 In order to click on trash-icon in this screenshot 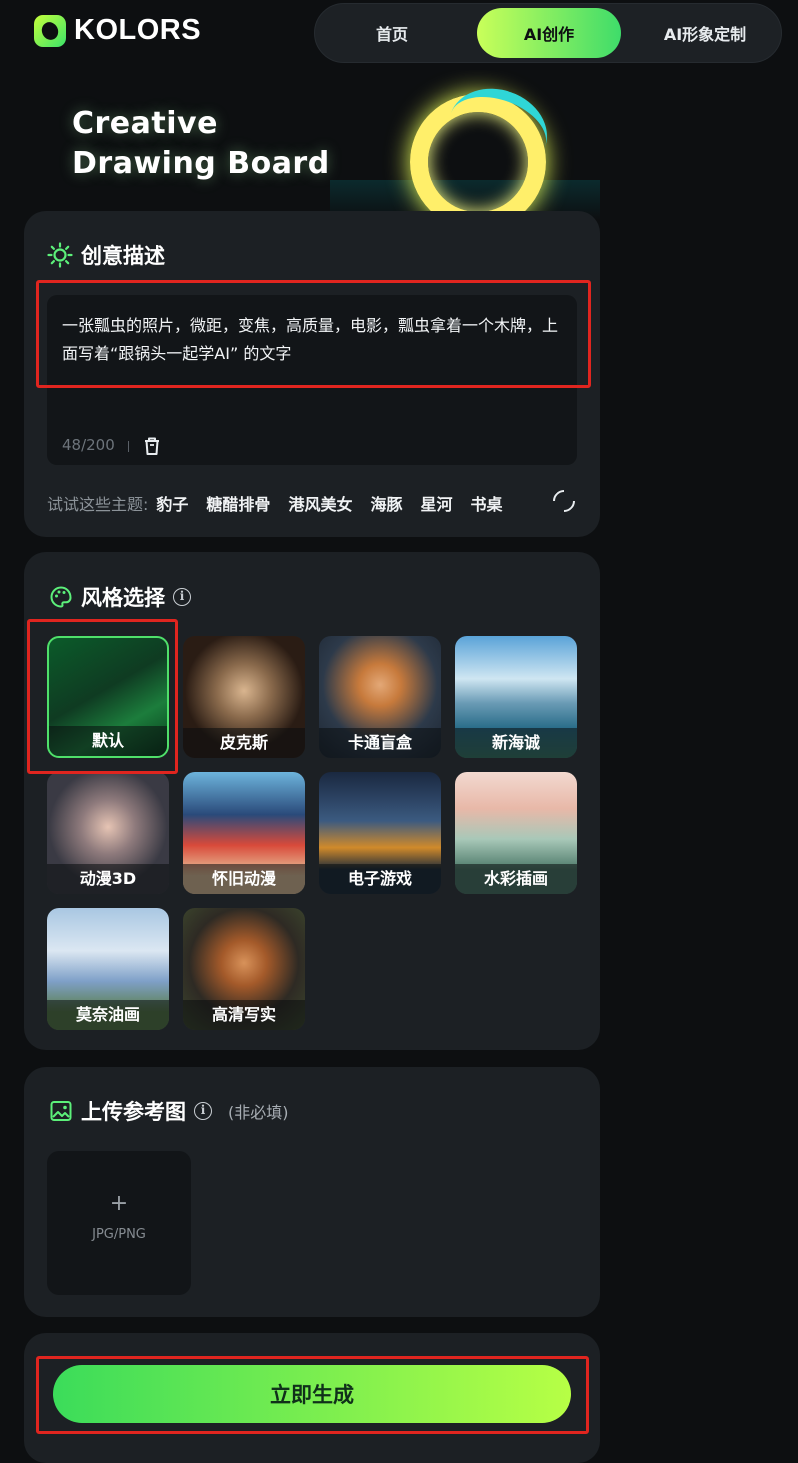, I will do `click(152, 446)`.